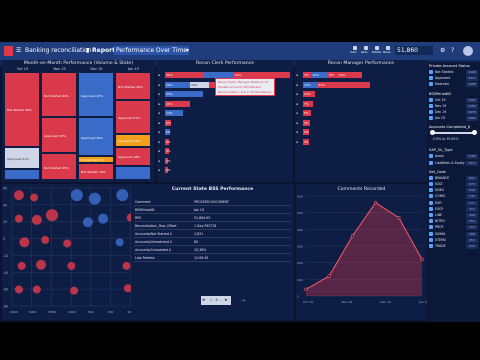  What do you see at coordinates (308, 103) in the screenshot?
I see `bar-segment: 7%` at bounding box center [308, 103].